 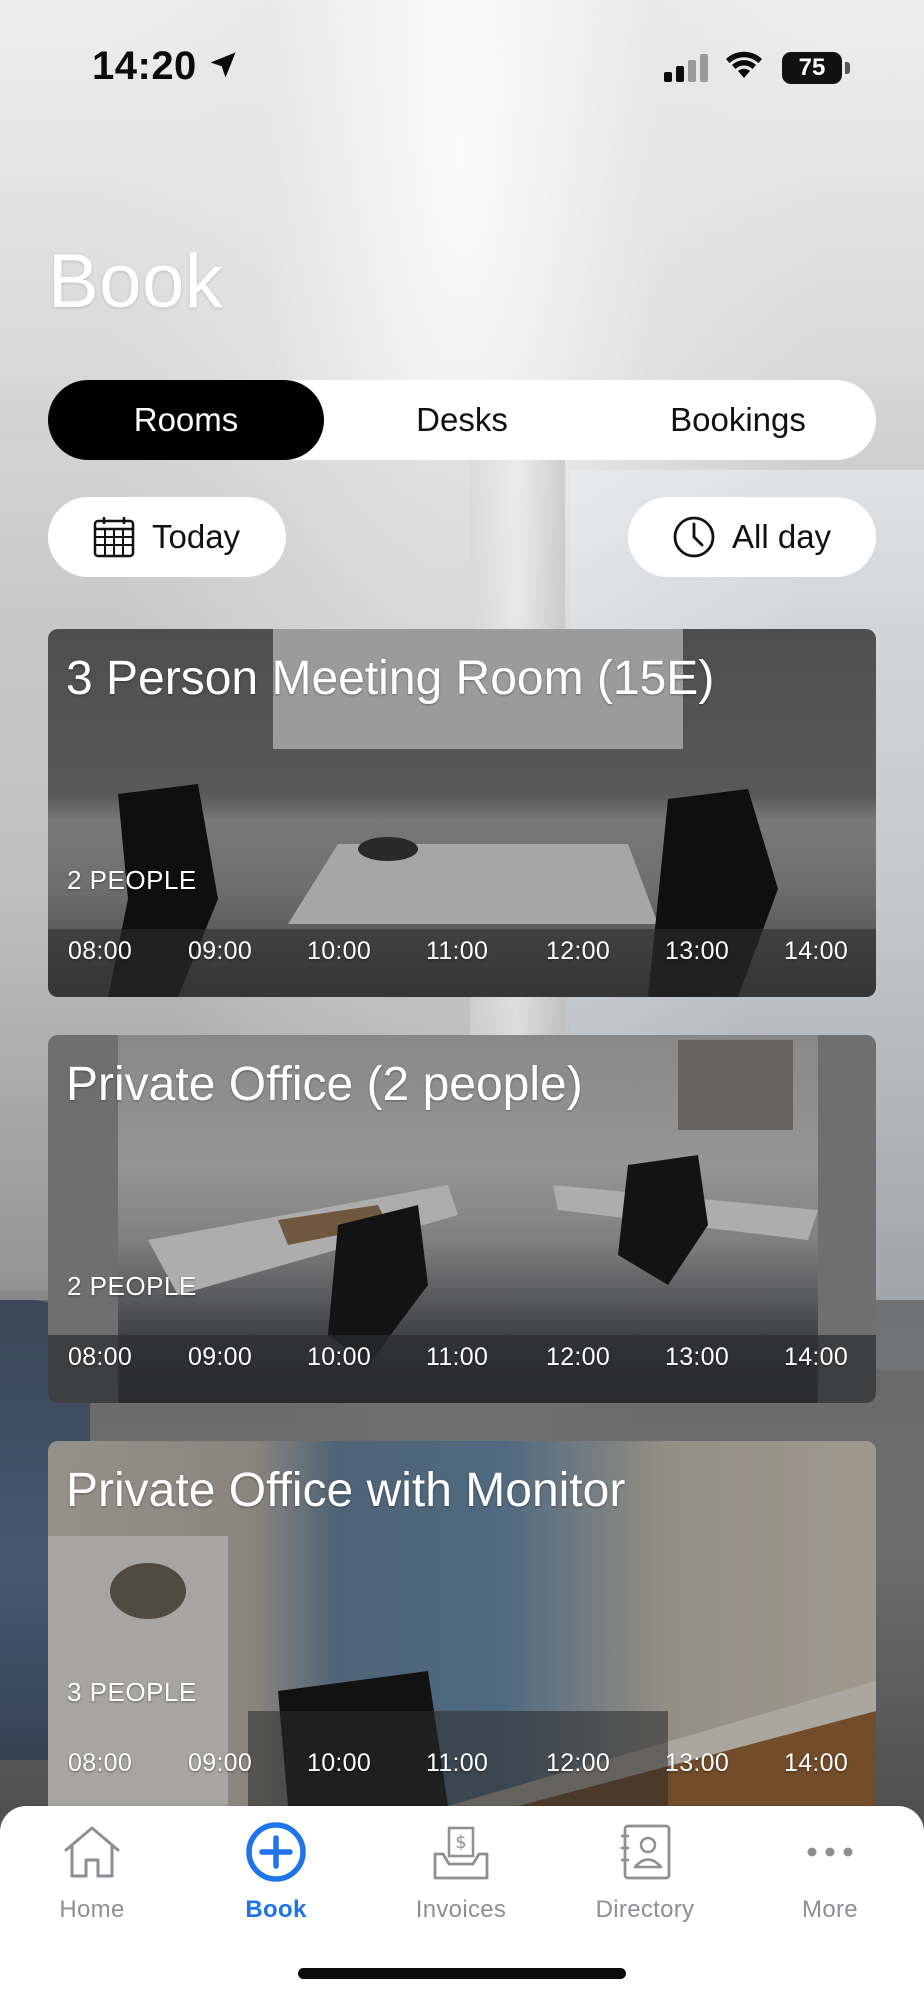 I want to click on tab-invoices-label: Invoices, so click(x=461, y=1909).